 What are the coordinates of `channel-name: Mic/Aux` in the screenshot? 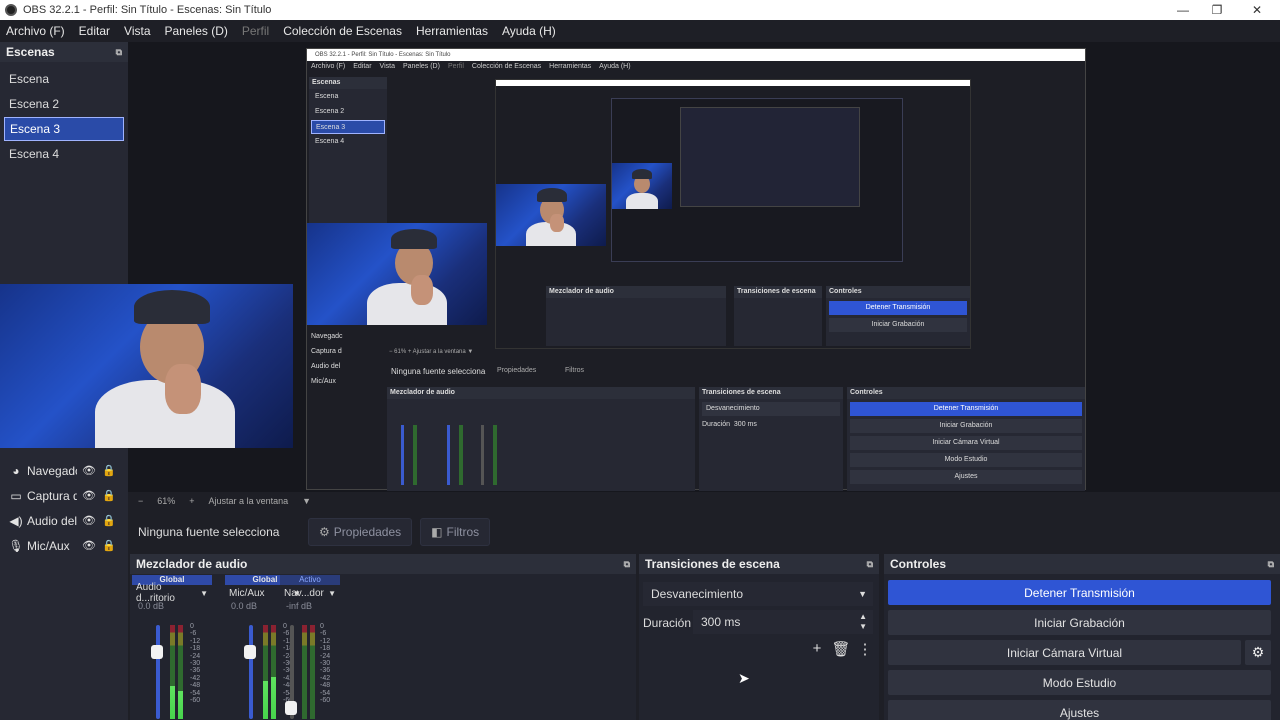 It's located at (247, 593).